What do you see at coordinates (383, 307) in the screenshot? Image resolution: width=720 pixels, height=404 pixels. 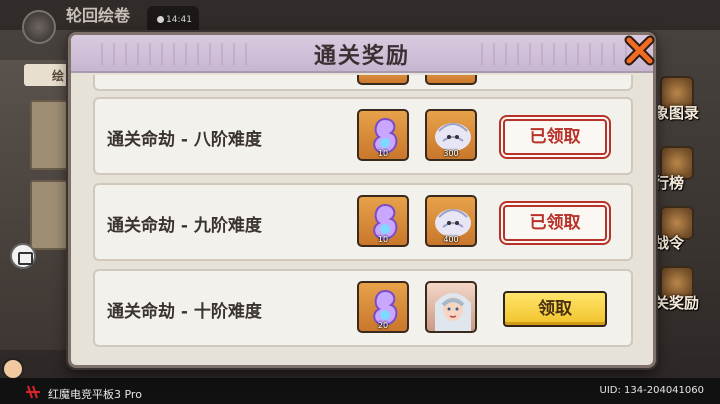 I see `crystal-icon: 20` at bounding box center [383, 307].